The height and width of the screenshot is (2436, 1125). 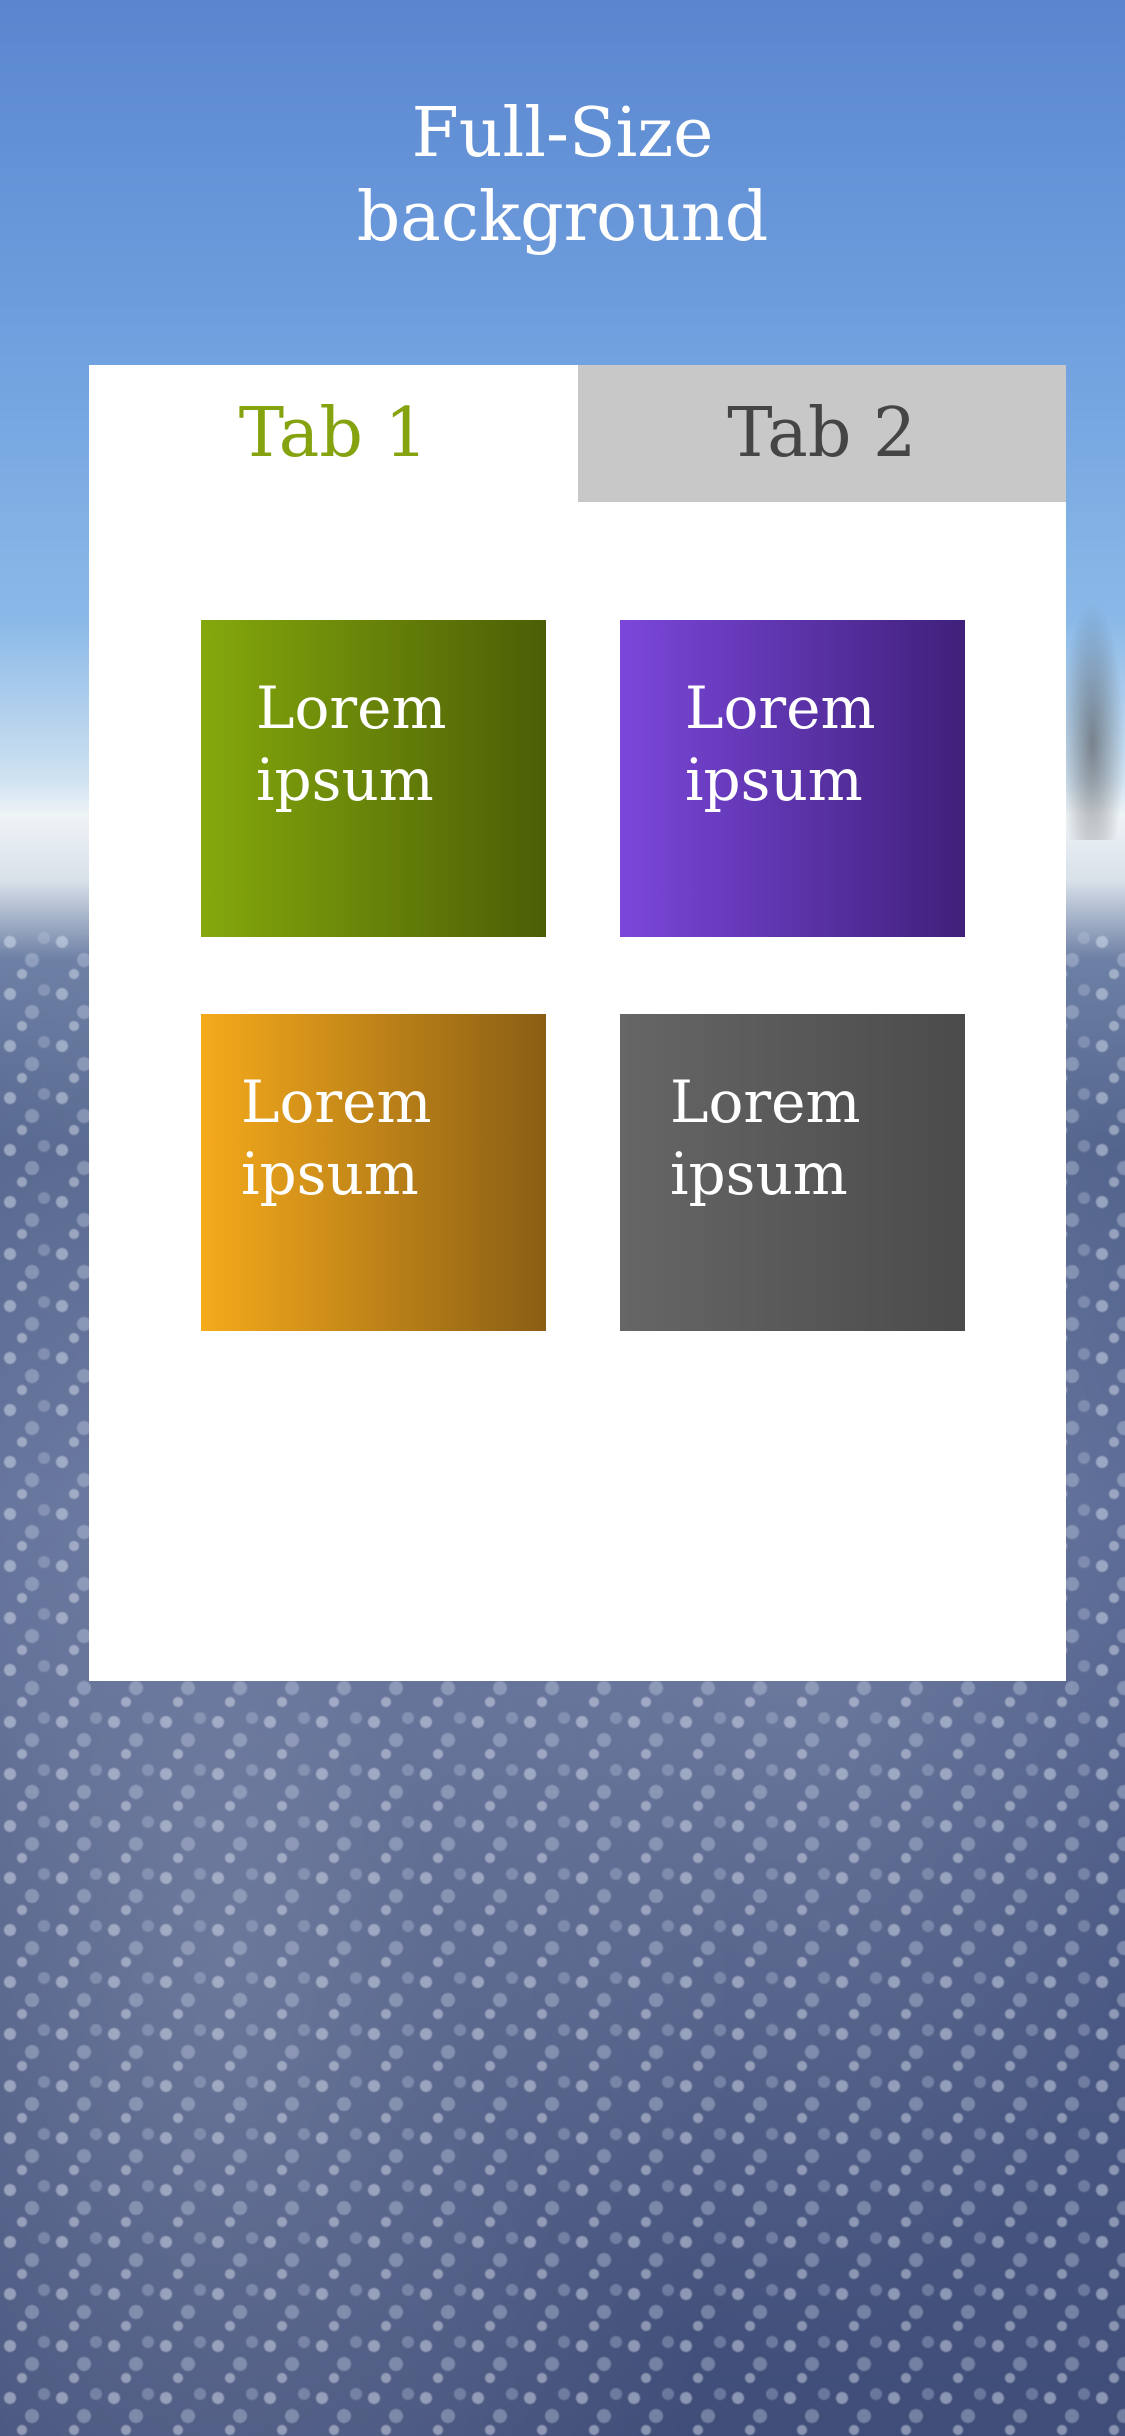 I want to click on tile-green: Lorem ipsum, so click(x=373, y=778).